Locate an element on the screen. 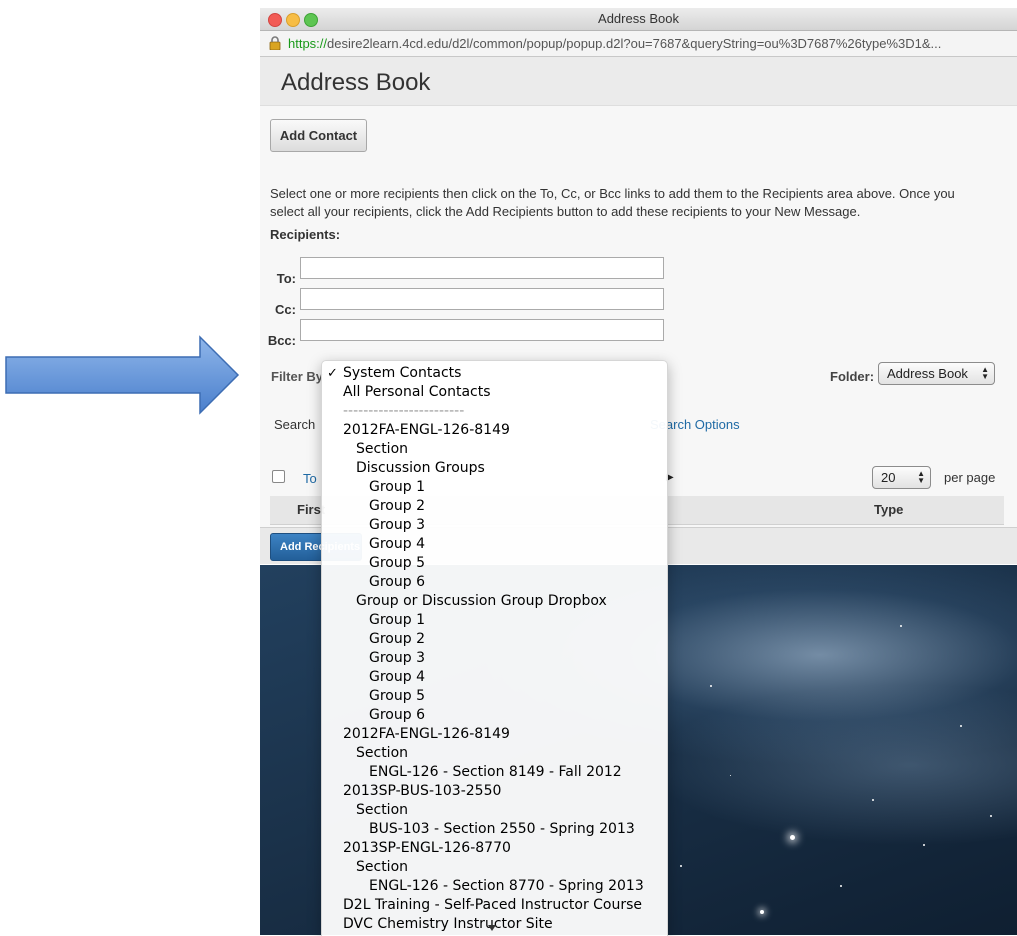 This screenshot has width=1017, height=936. dropdown-option: All Personal Contacts is located at coordinates (494, 392).